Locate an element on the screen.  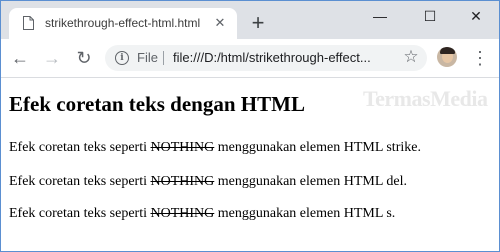
tab-active: strikethrough-effect-html.html ✕ is located at coordinates (123, 23).